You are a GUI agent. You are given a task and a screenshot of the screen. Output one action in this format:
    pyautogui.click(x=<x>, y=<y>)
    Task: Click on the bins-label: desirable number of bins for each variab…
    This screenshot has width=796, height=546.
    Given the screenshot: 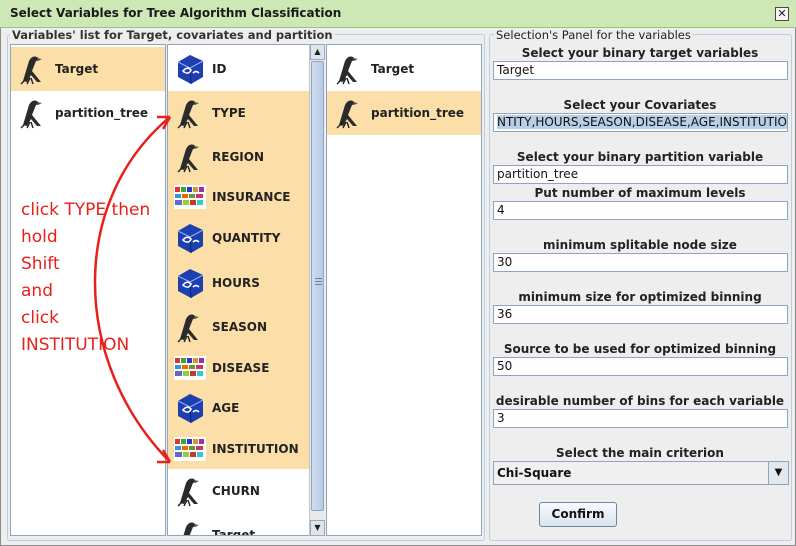 What is the action you would take?
    pyautogui.click(x=640, y=401)
    